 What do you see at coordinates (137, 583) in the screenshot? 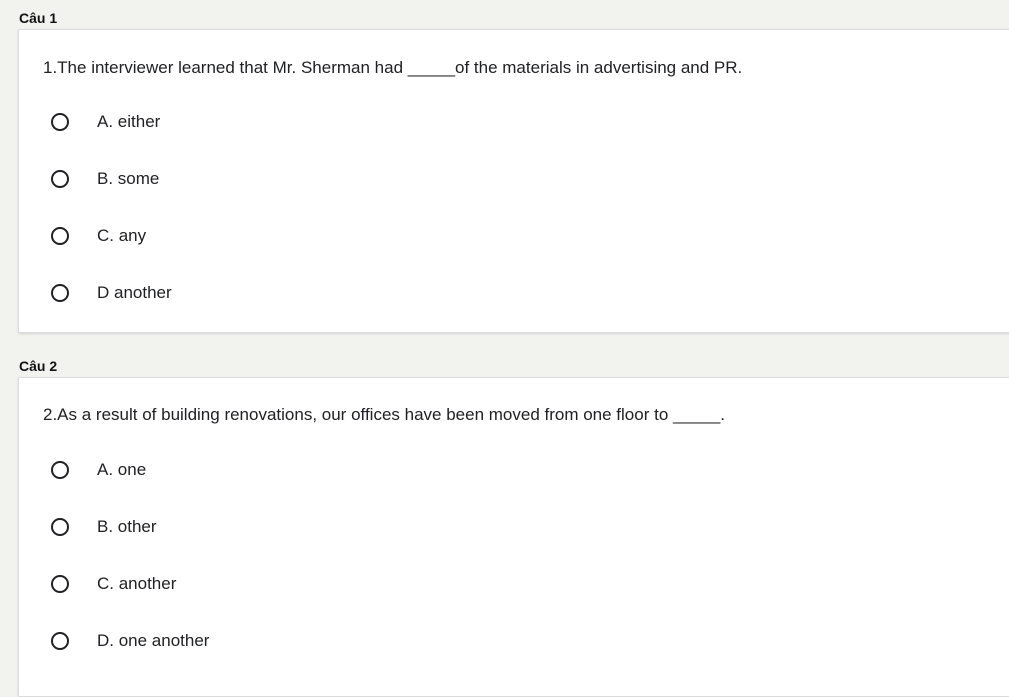
I see `option-label: C. another` at bounding box center [137, 583].